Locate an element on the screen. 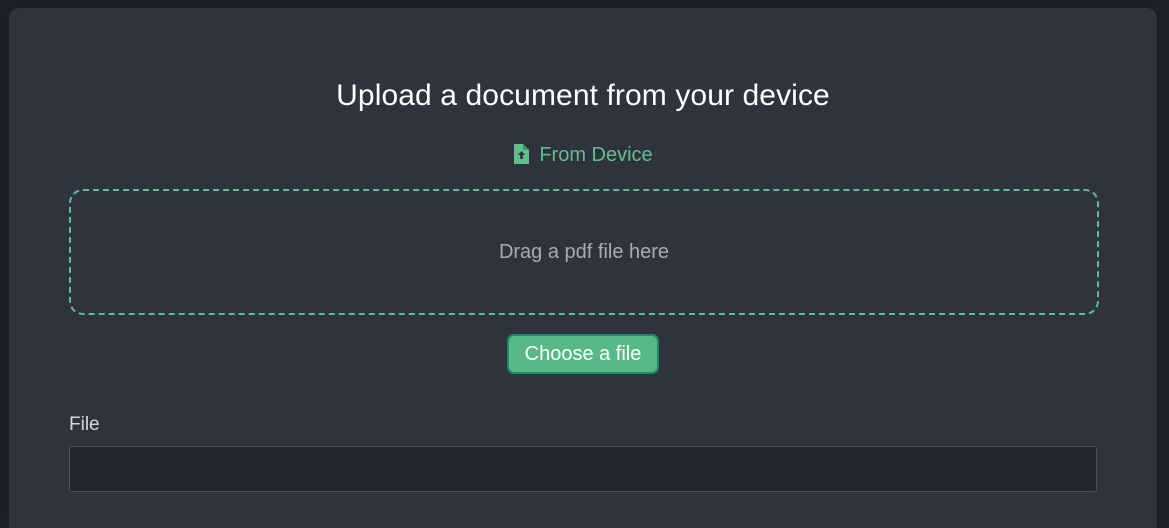  file-field is located at coordinates (583, 469).